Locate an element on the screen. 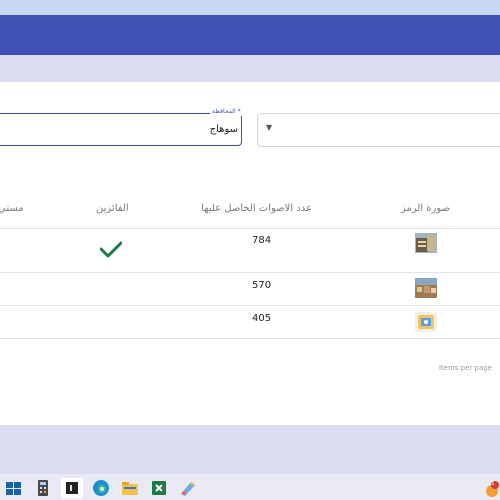 The image size is (500, 500). notification-count: 1 is located at coordinates (493, 483).